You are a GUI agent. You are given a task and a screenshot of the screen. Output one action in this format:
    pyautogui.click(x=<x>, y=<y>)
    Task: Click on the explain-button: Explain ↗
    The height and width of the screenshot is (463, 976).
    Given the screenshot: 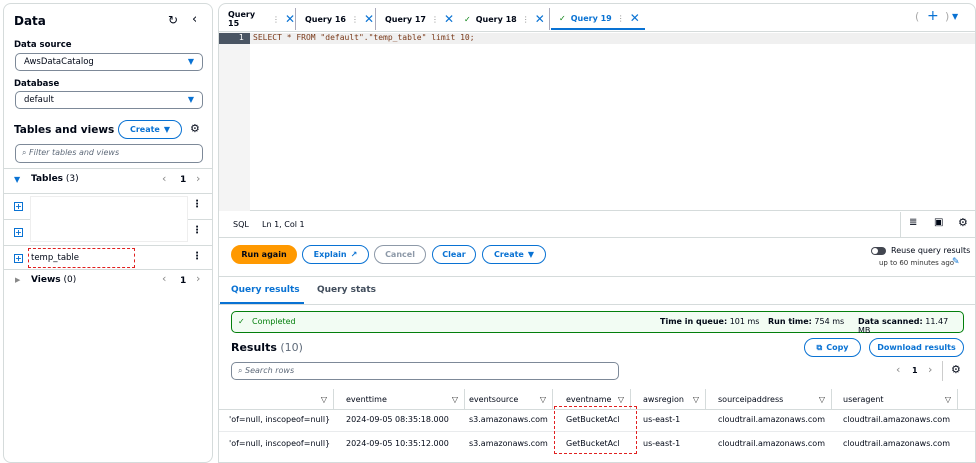 What is the action you would take?
    pyautogui.click(x=335, y=254)
    